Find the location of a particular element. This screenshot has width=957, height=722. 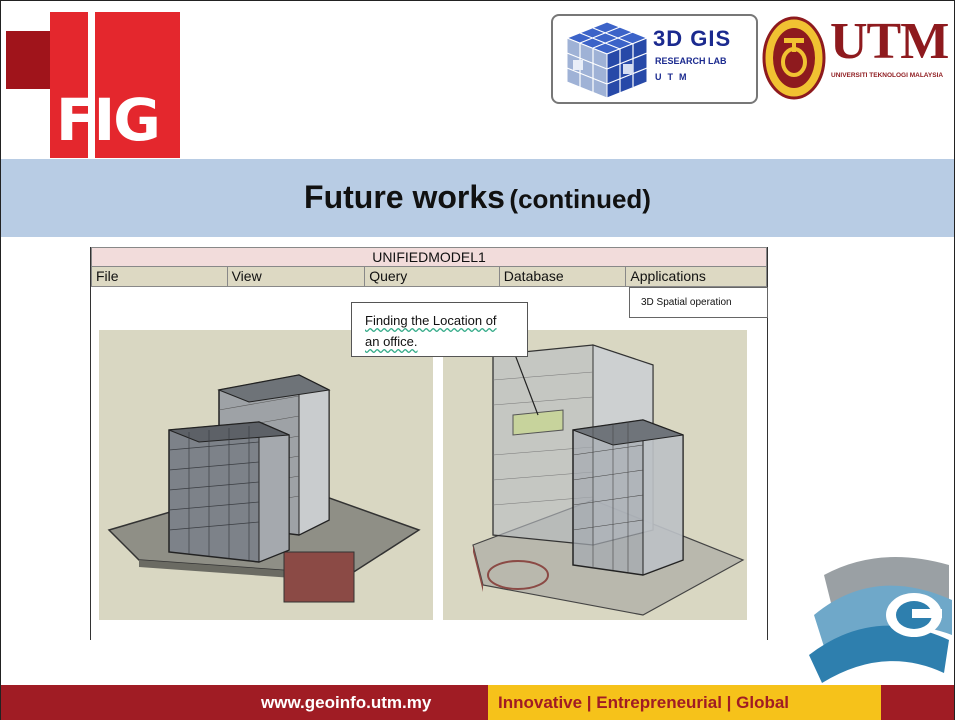

gis-lab-title: 3D GIS is located at coordinates (692, 38).